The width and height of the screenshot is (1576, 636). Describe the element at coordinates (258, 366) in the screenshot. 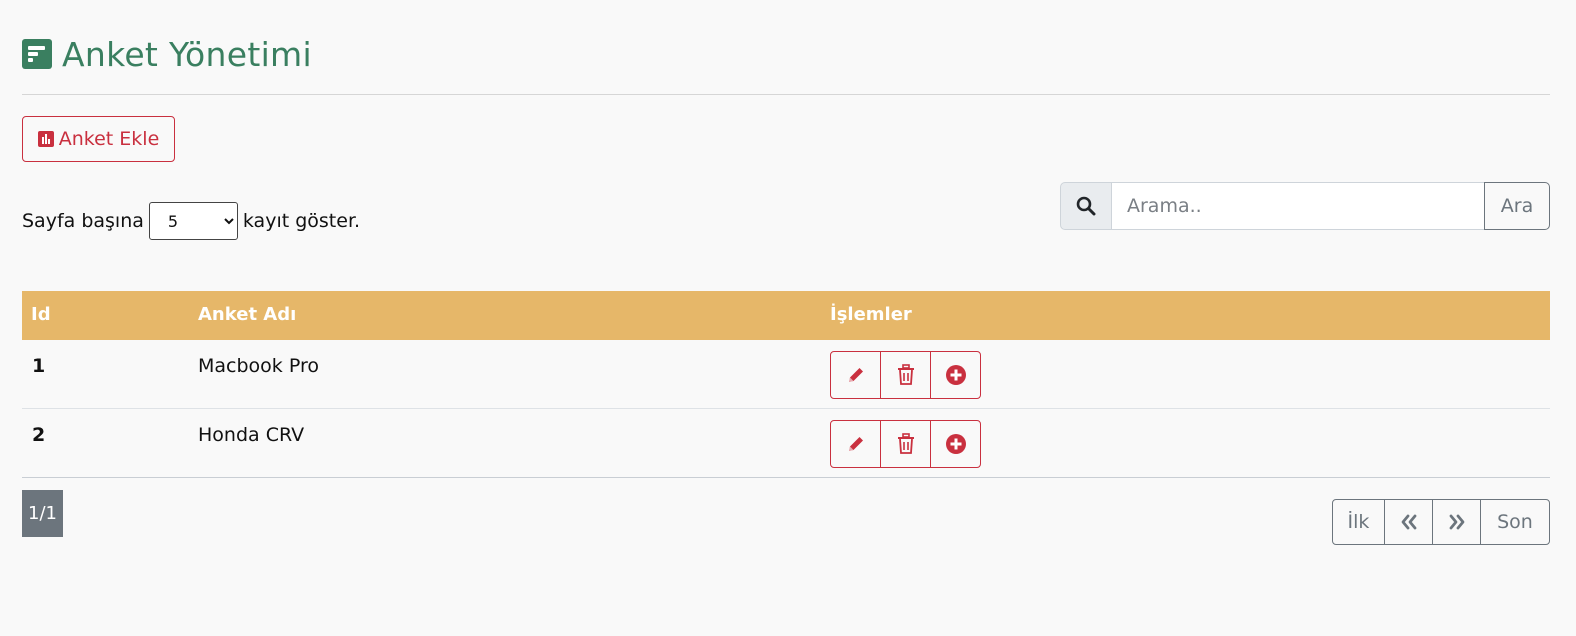

I see `cell-name: Macbook Pro` at that location.